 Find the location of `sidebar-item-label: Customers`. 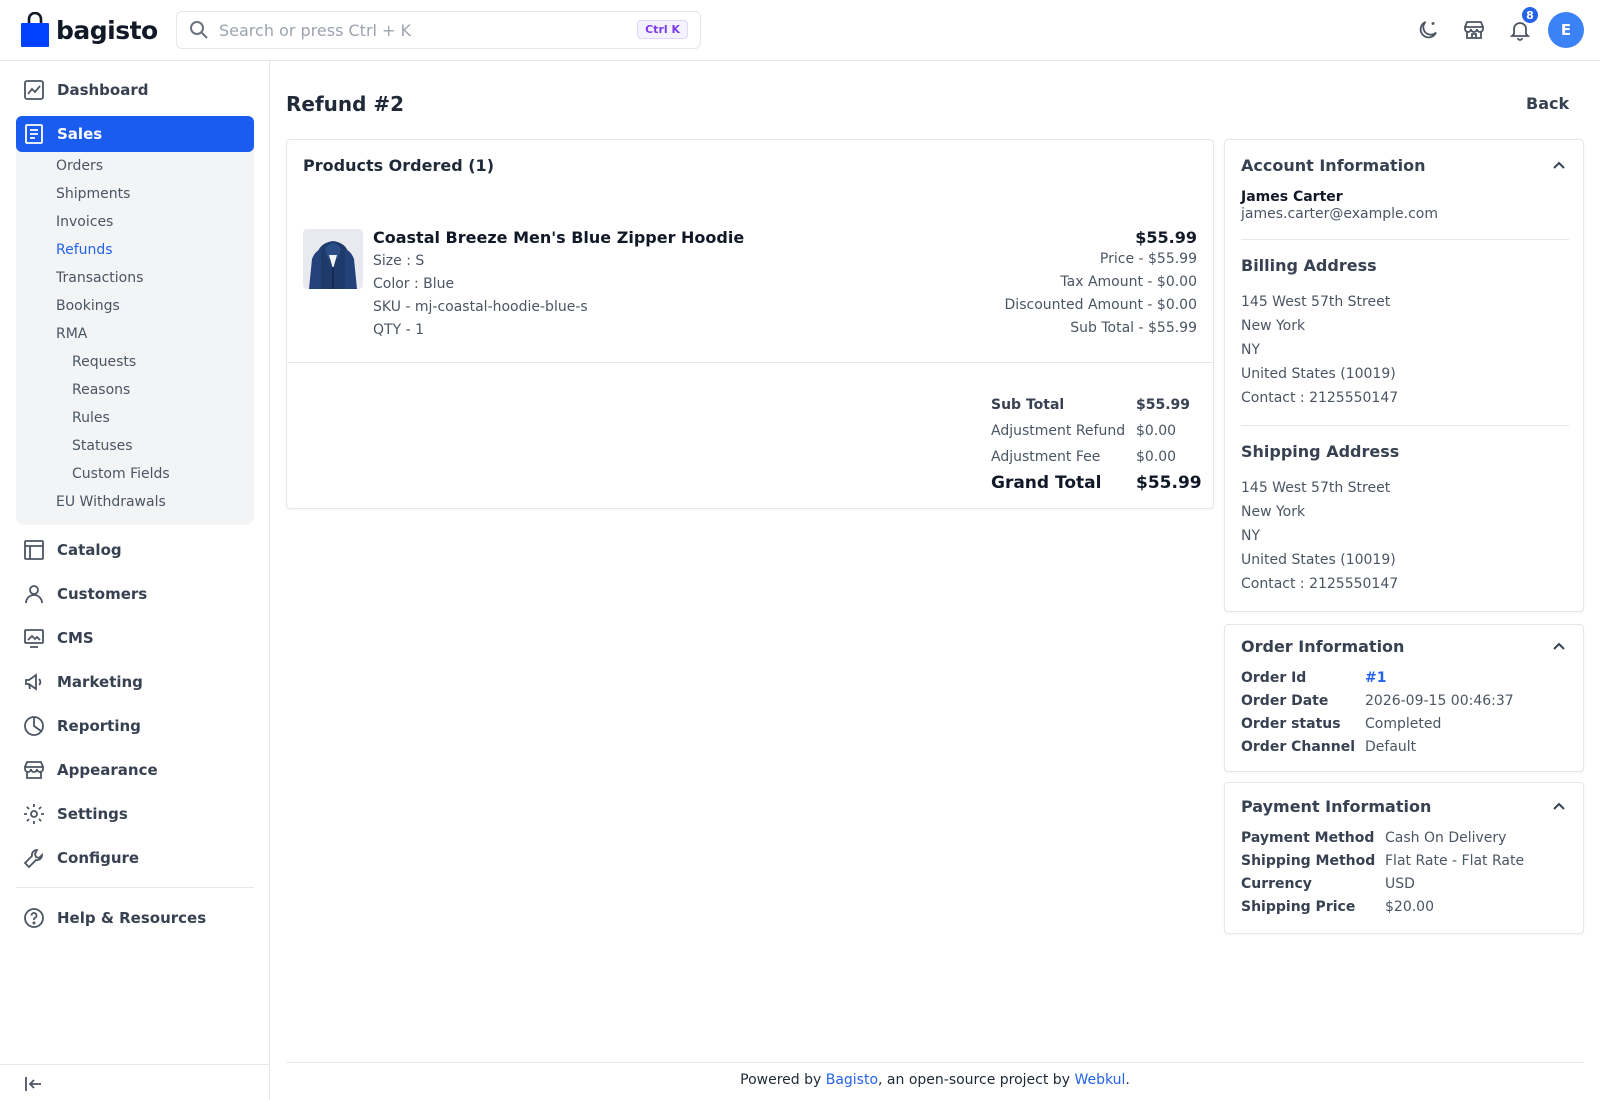

sidebar-item-label: Customers is located at coordinates (102, 594).